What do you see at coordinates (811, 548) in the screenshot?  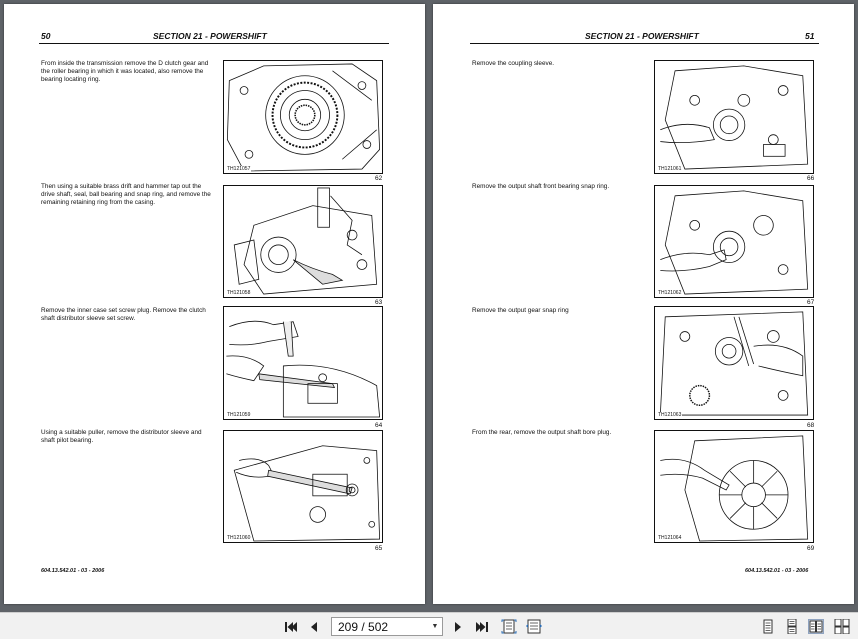 I see `figure-number: 69` at bounding box center [811, 548].